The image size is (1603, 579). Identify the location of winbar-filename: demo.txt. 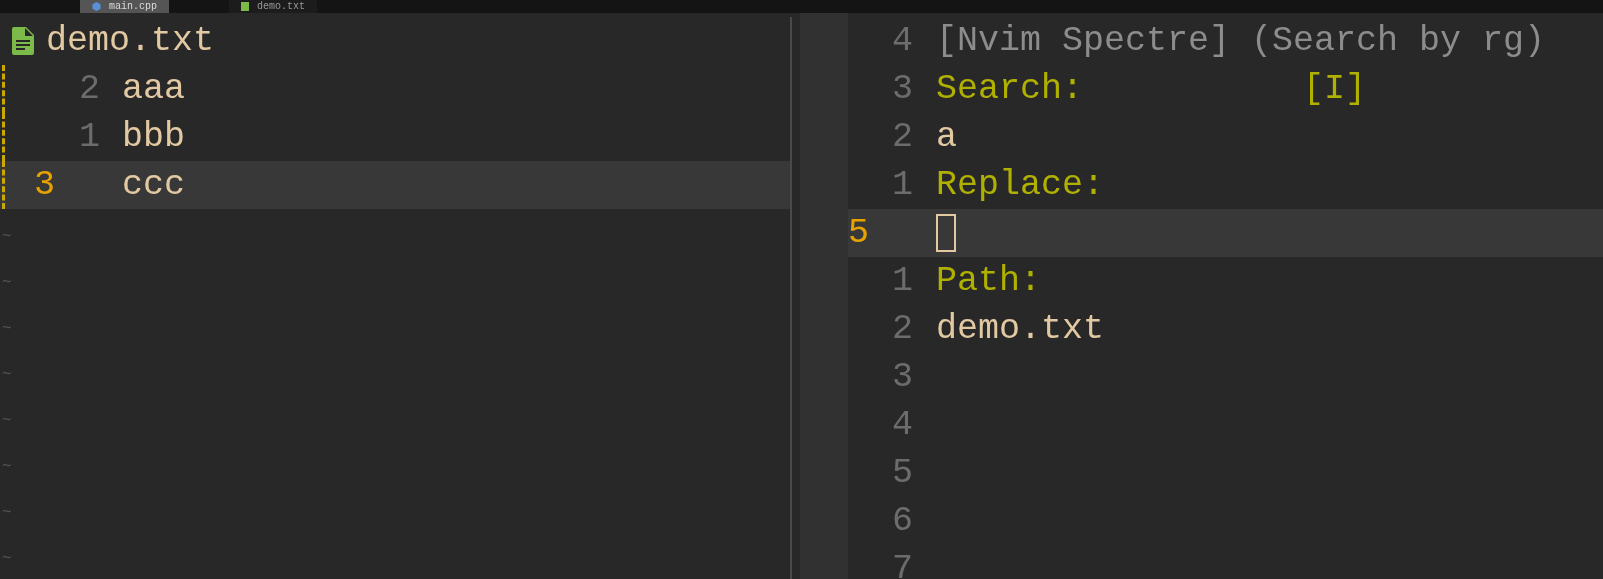
(130, 41).